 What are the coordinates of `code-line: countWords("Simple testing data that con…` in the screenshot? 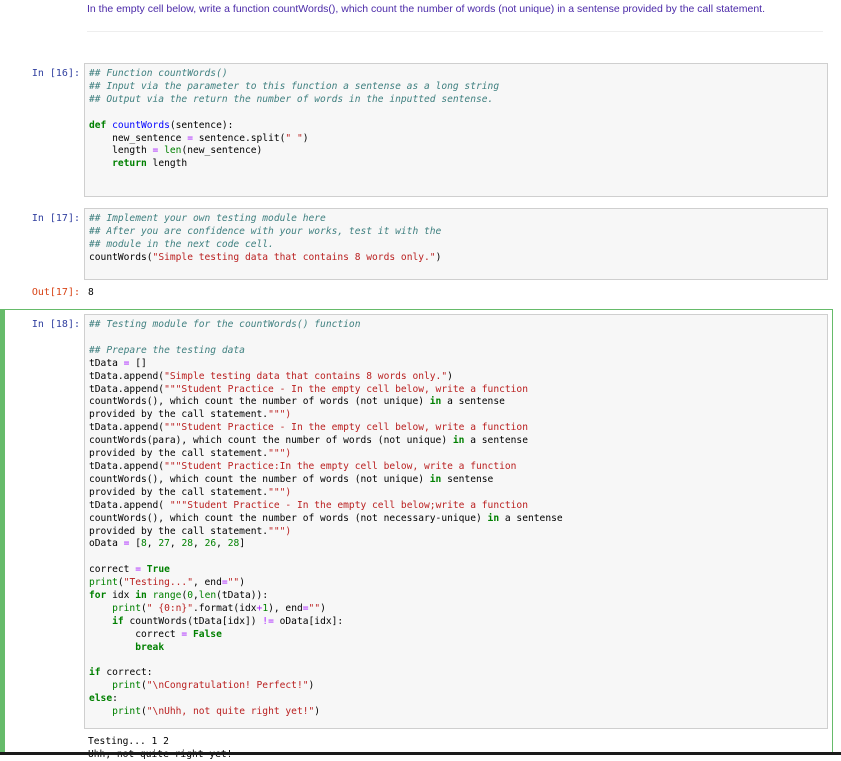 It's located at (265, 257).